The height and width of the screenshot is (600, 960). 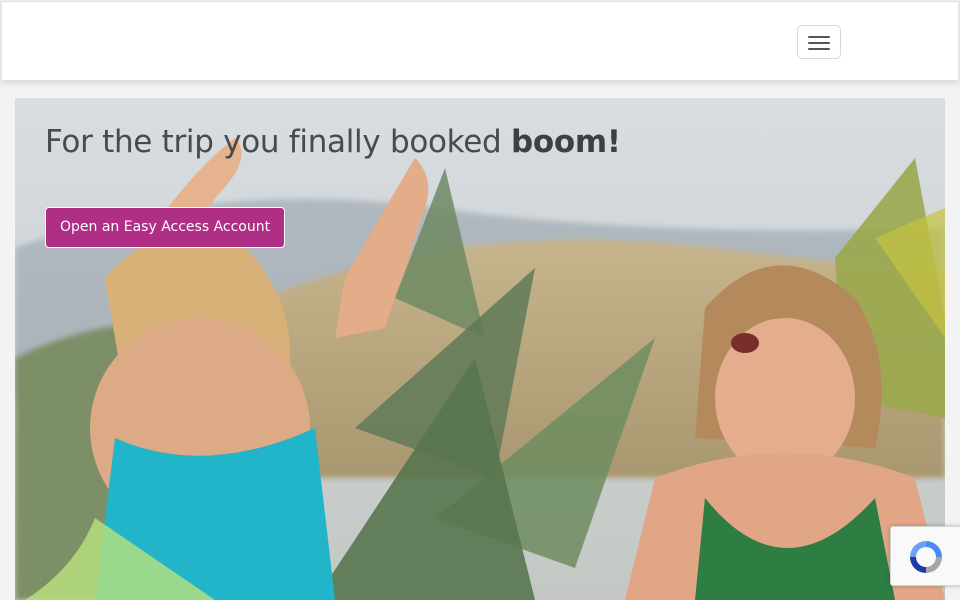 What do you see at coordinates (480, 41) in the screenshot?
I see `top-navbar` at bounding box center [480, 41].